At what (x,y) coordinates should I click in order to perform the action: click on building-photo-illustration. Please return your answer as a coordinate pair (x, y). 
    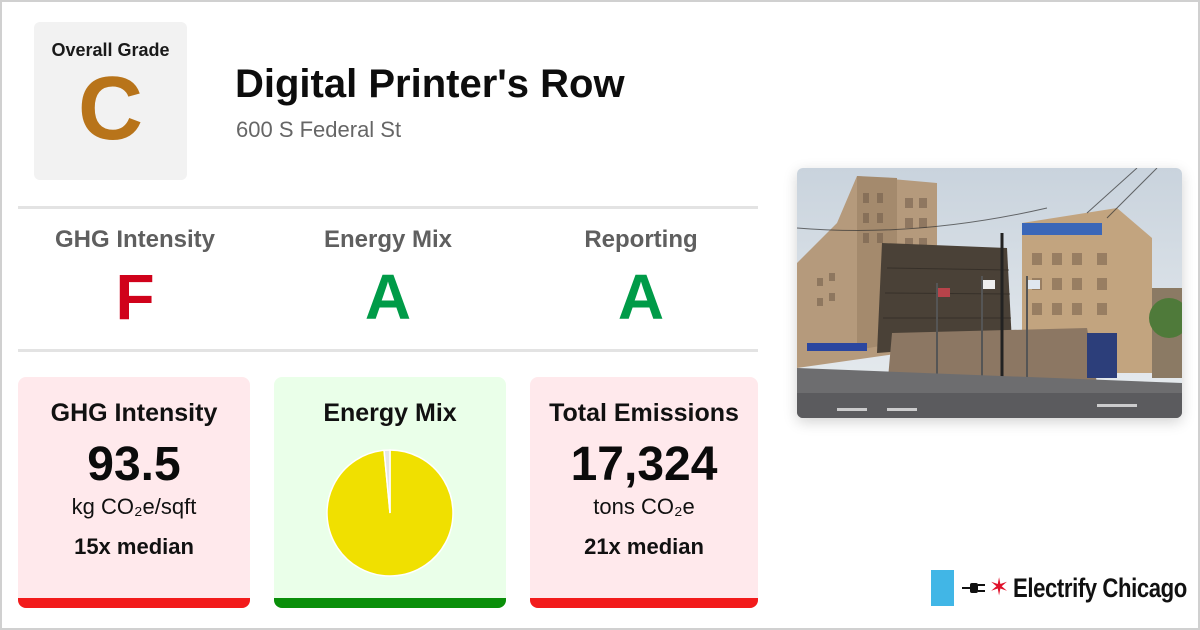
    Looking at the image, I should click on (989, 293).